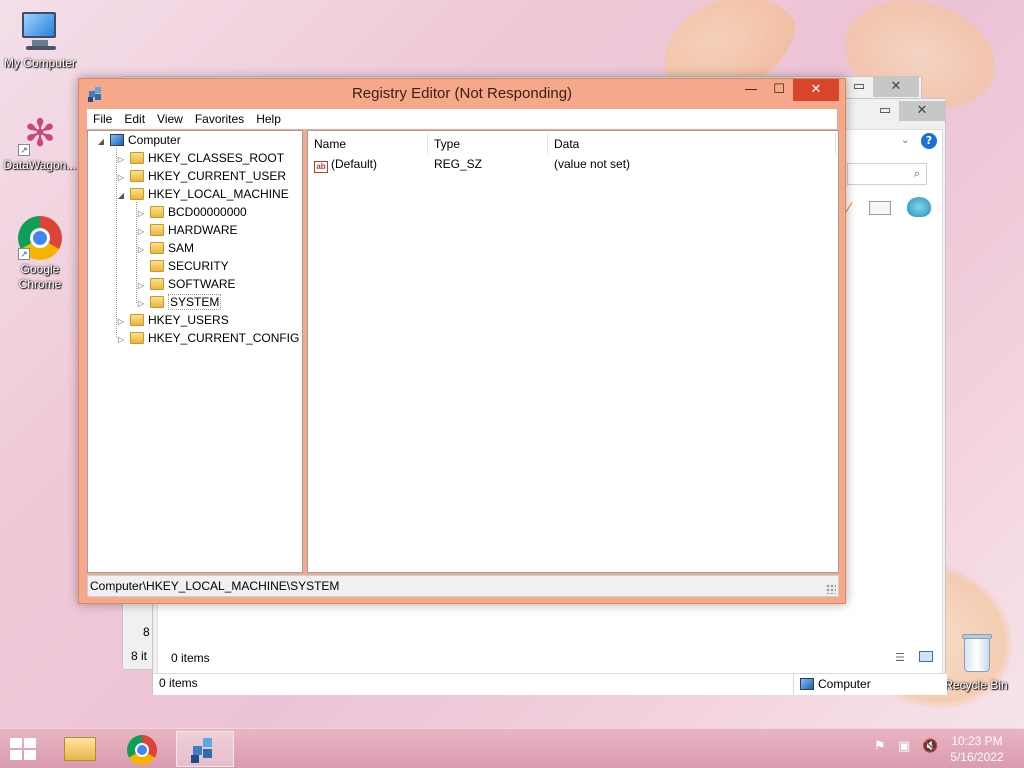 The height and width of the screenshot is (768, 1024). Describe the element at coordinates (201, 176) in the screenshot. I see `tree-node-hkey-current-user: ▷ HKEY_CURRENT_USER` at that location.